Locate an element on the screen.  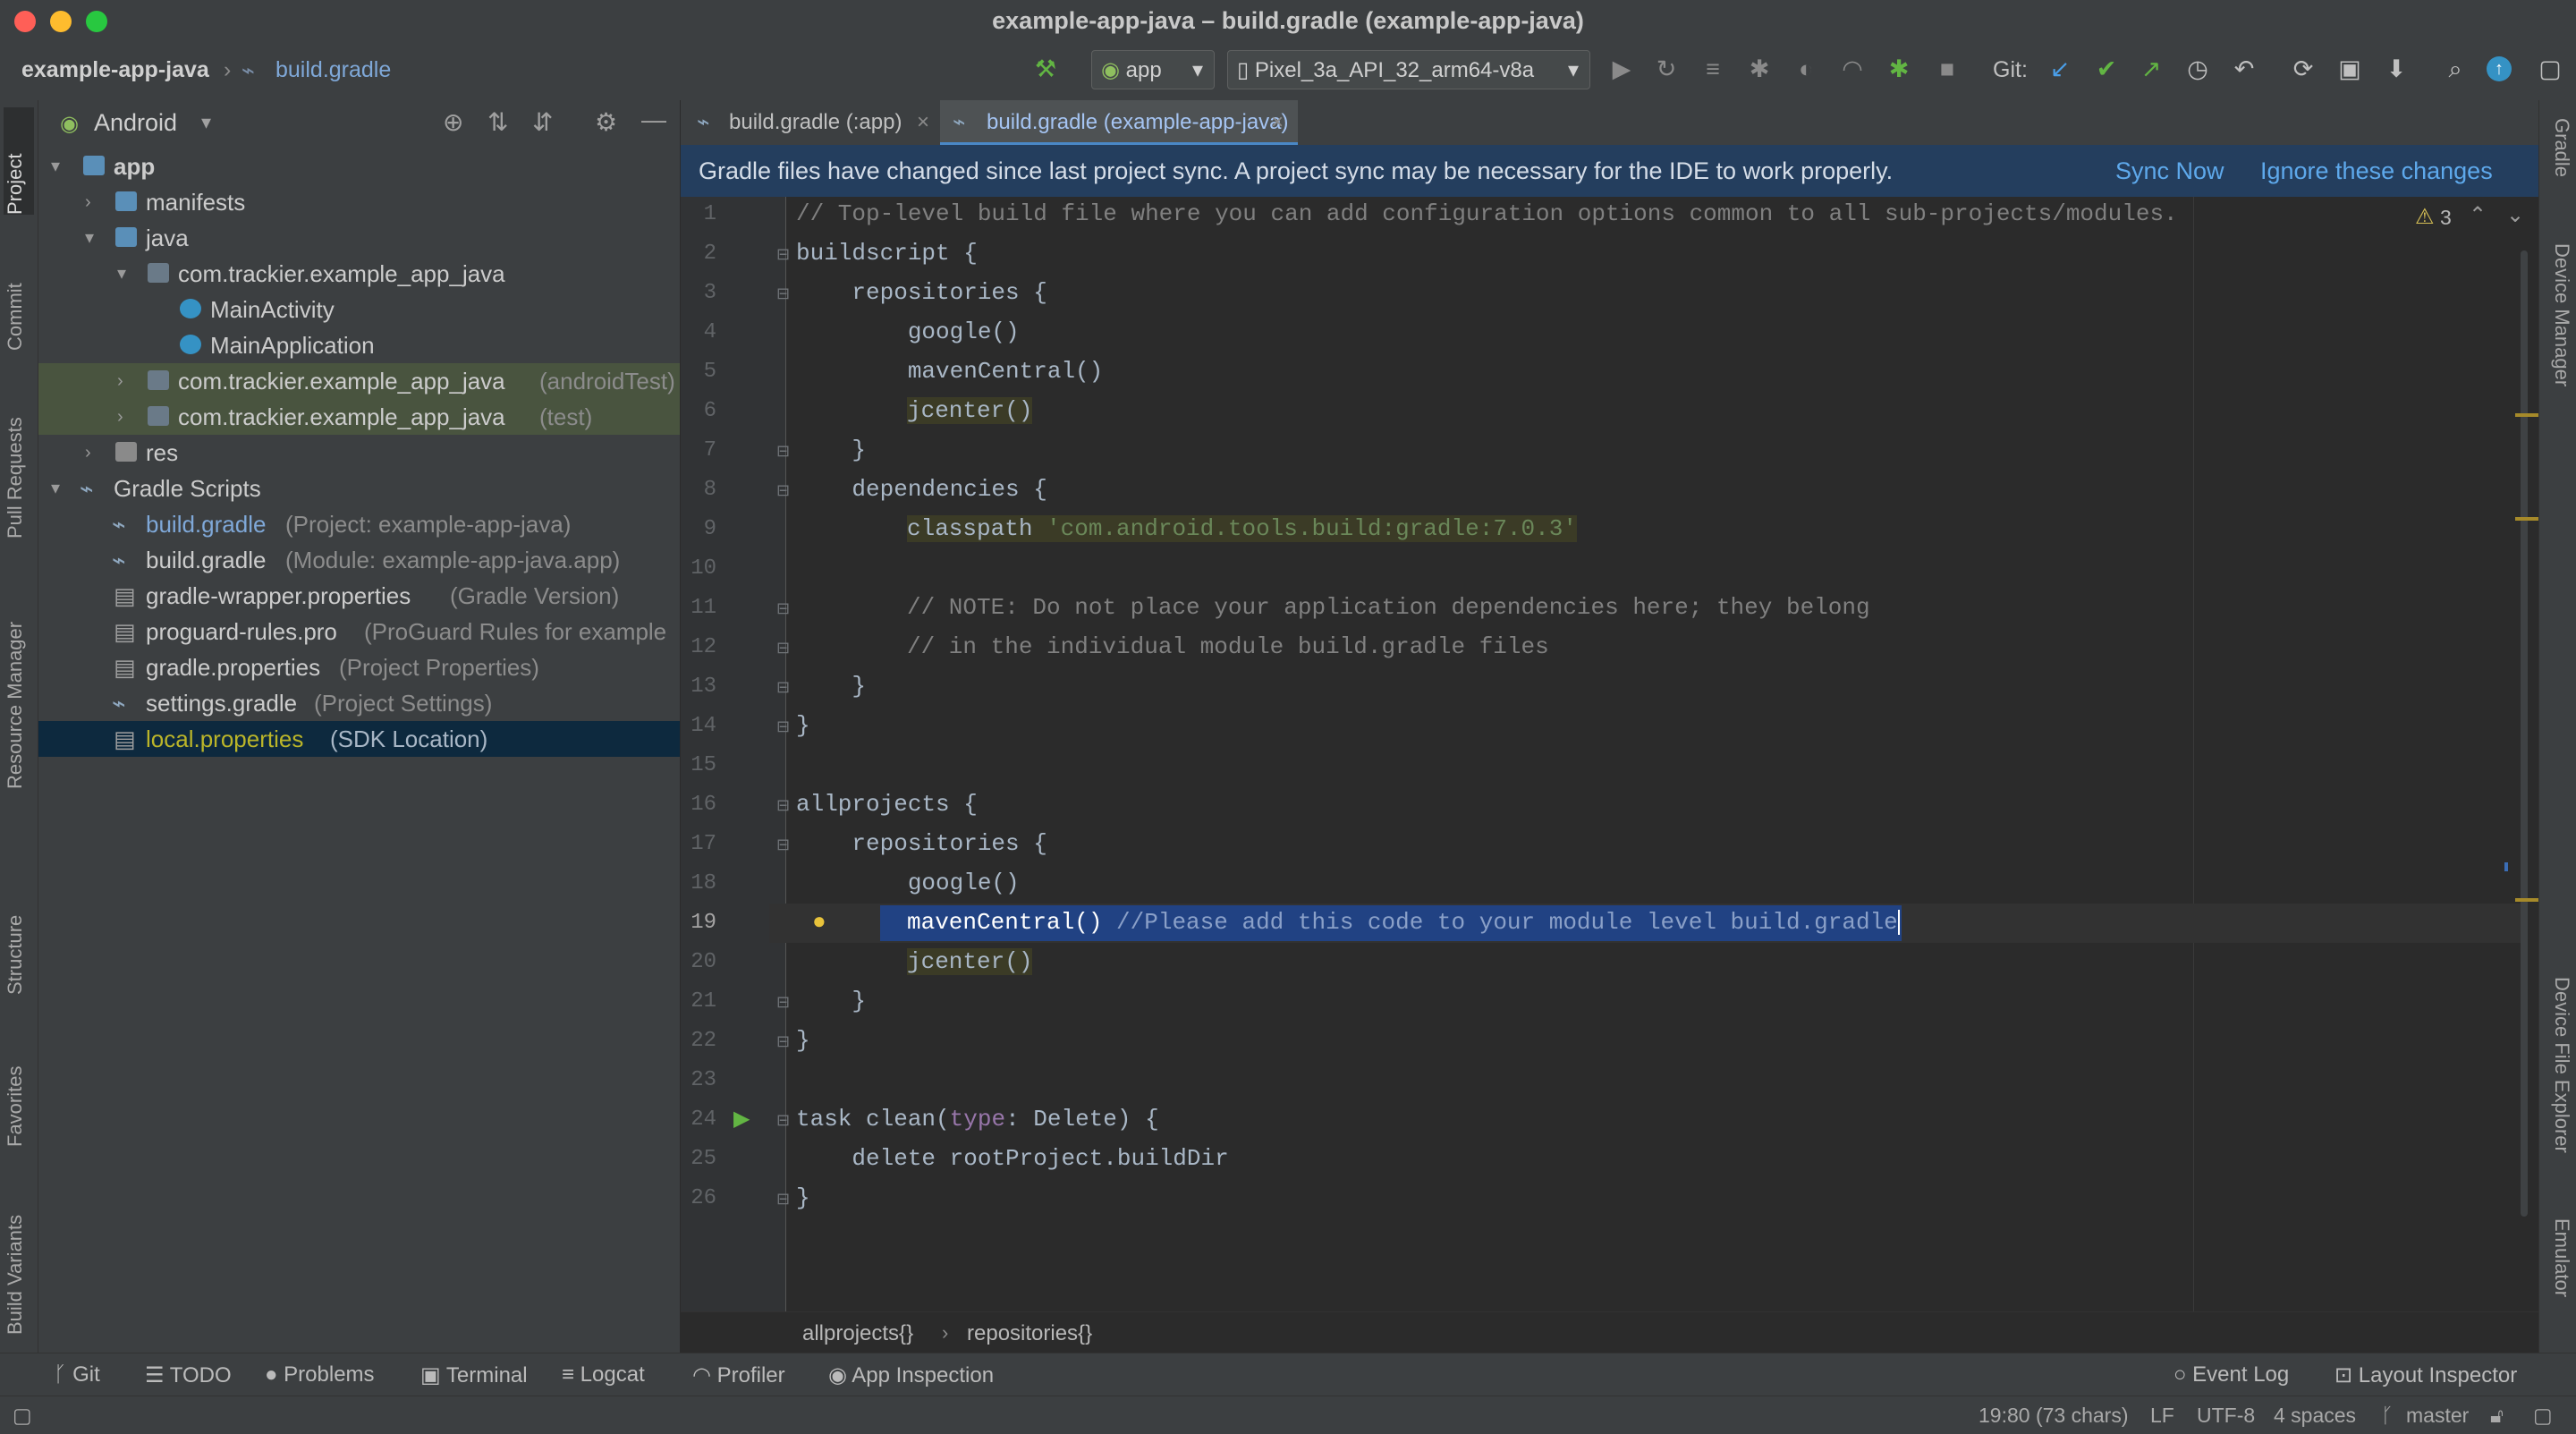
hammer-build-icon: ⚒ is located at coordinates (1045, 69).